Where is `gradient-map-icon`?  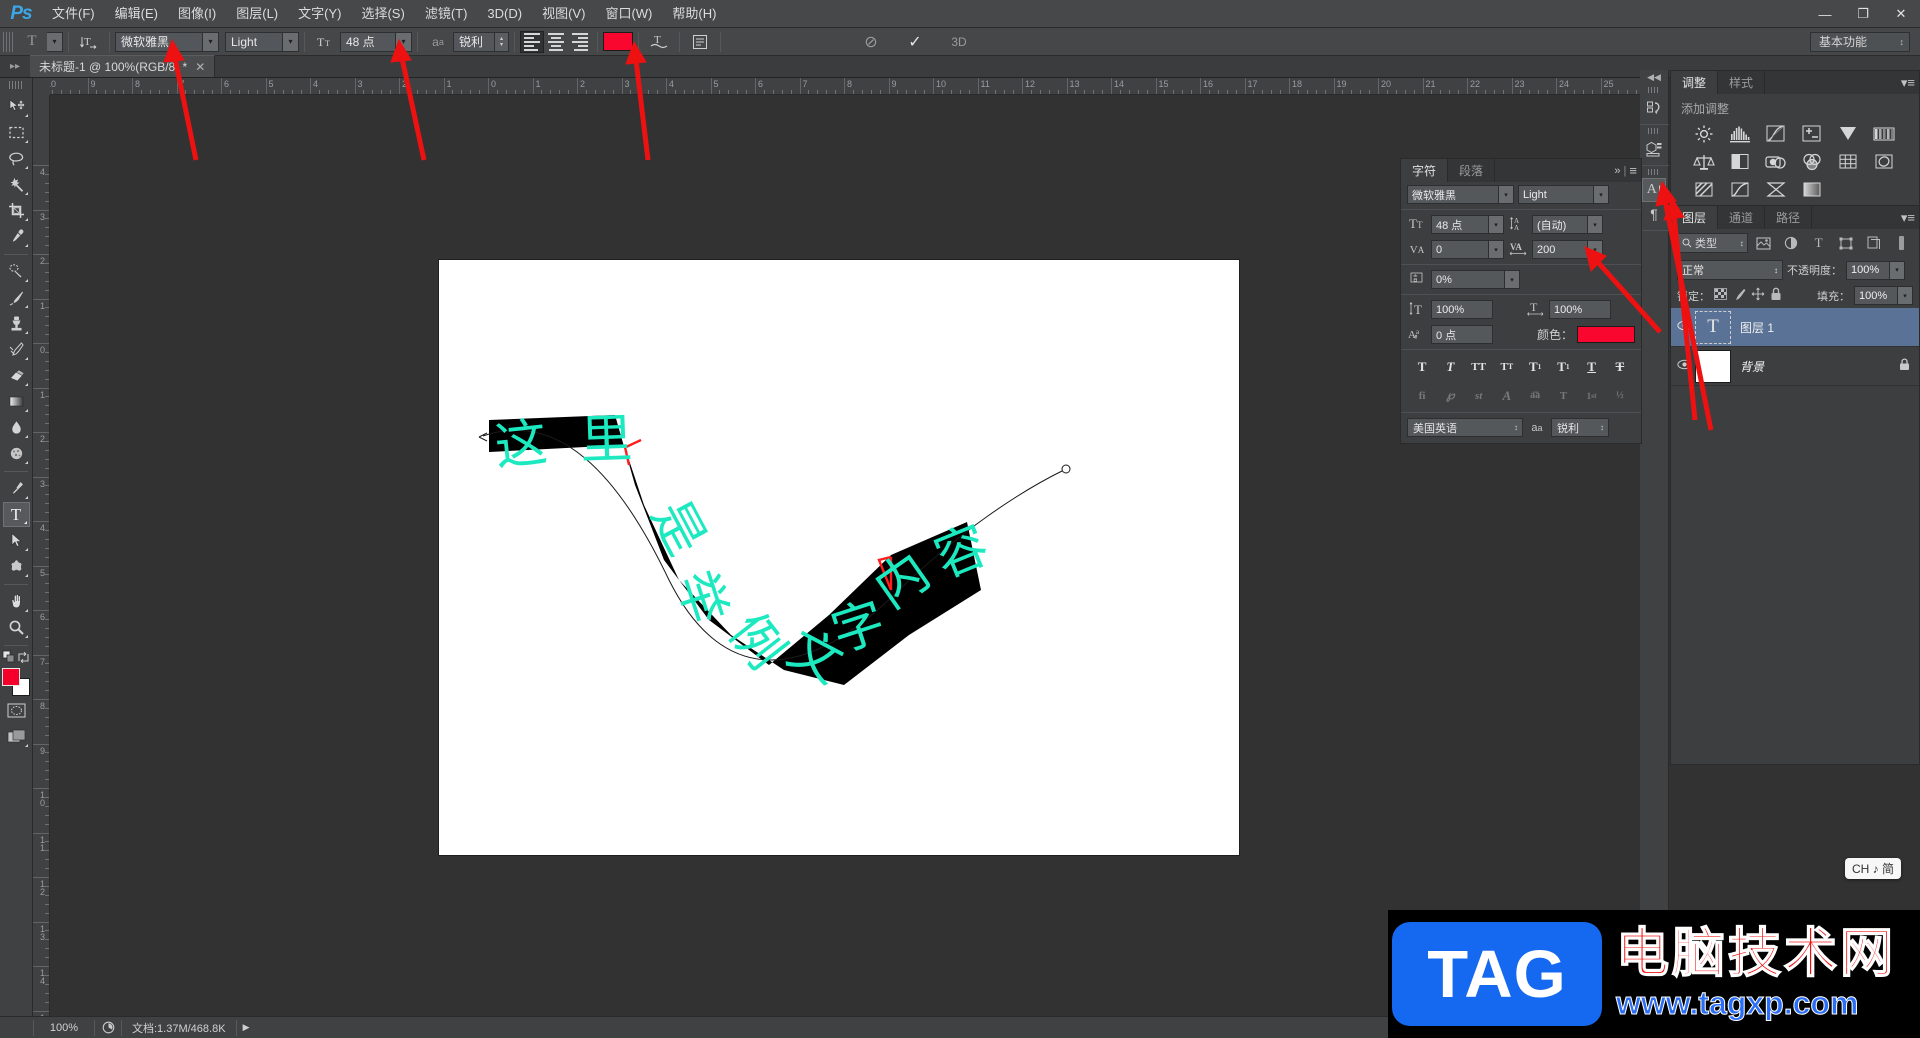
gradient-map-icon is located at coordinates (1812, 190).